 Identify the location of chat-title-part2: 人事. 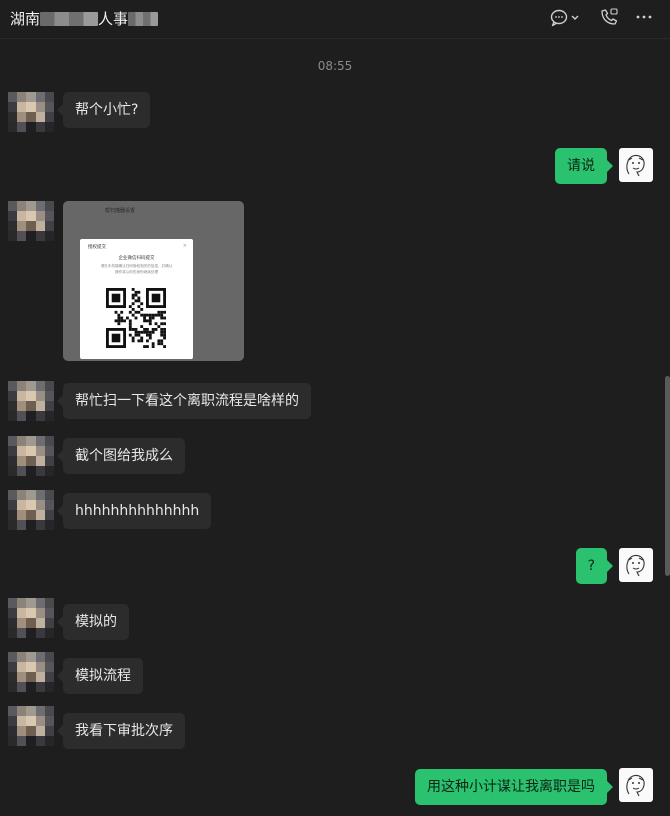
(113, 19).